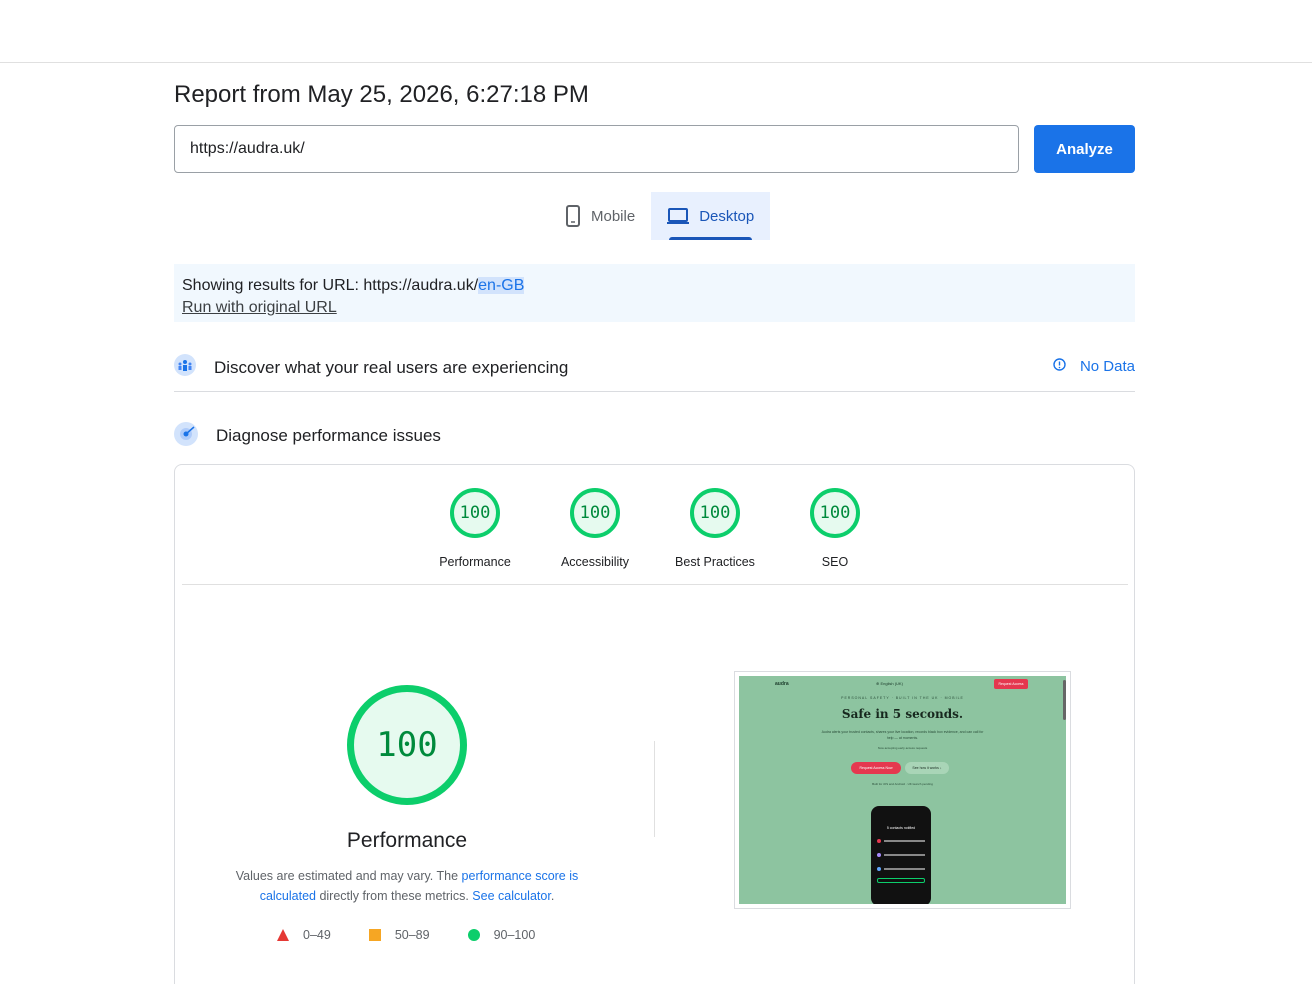 This screenshot has height=984, width=1312. I want to click on see-calculator-link: See calculator, so click(511, 896).